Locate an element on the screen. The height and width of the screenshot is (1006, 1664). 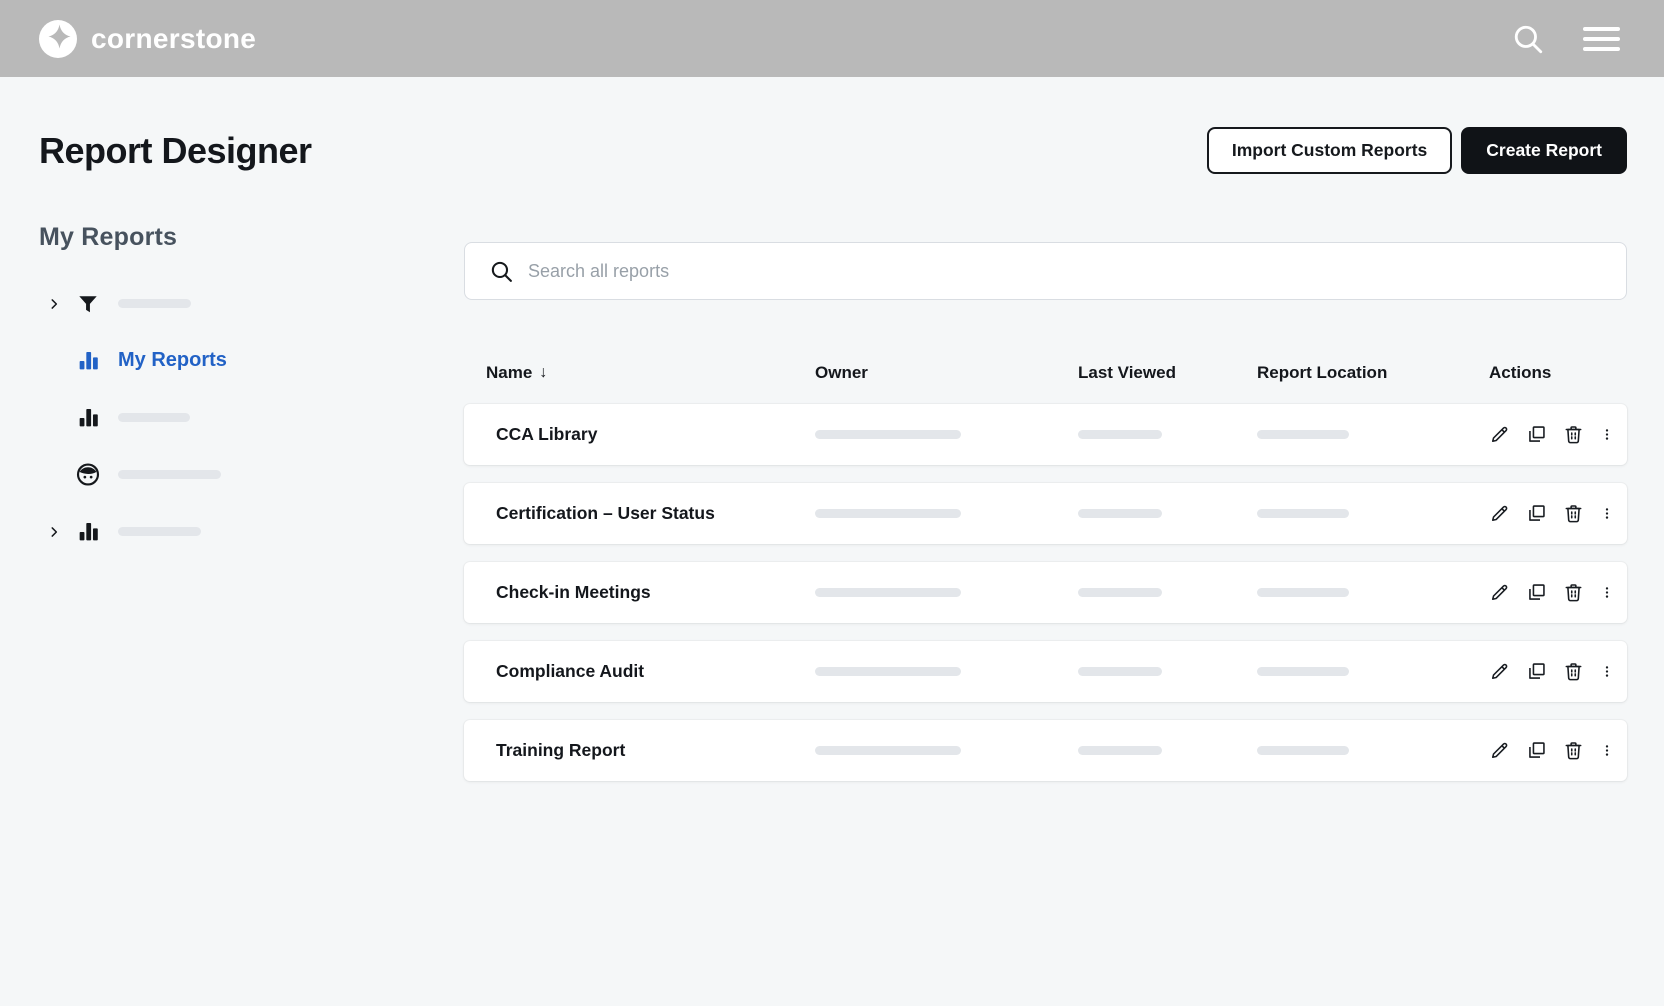
column-header-actions: Actions is located at coordinates (1520, 372).